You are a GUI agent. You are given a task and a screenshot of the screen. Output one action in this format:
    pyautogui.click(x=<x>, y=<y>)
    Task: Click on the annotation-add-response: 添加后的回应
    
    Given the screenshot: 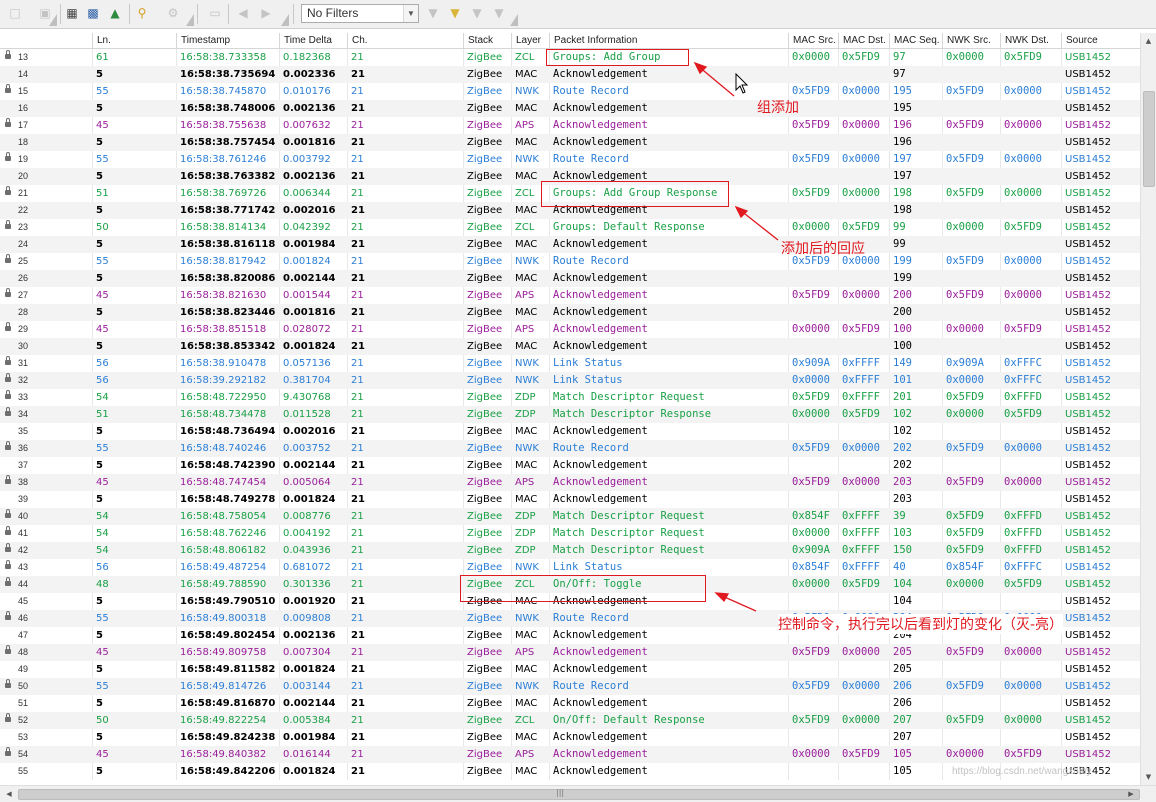 What is the action you would take?
    pyautogui.click(x=823, y=249)
    